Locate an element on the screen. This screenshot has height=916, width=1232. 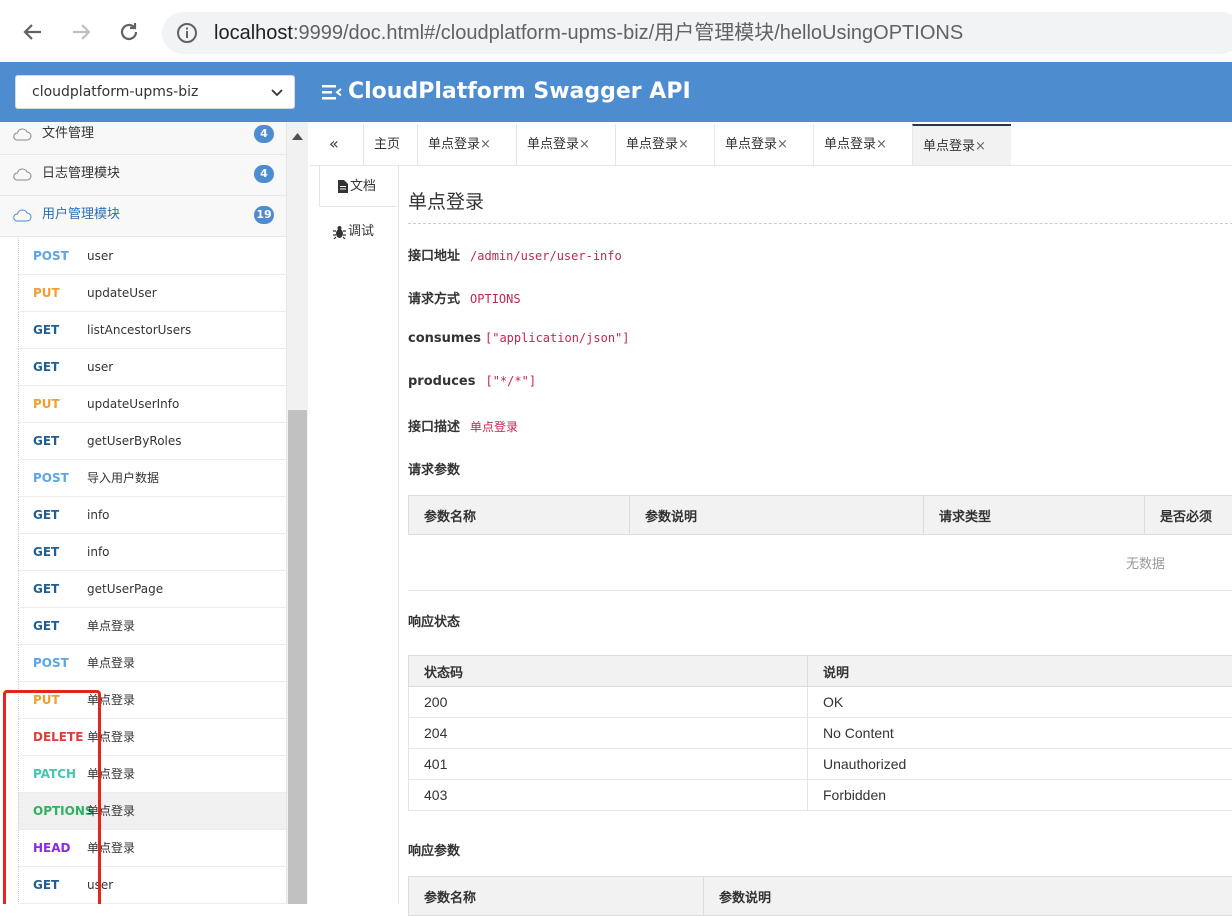
sidebar-group-file: 文件管理 4 is located at coordinates (143, 138).